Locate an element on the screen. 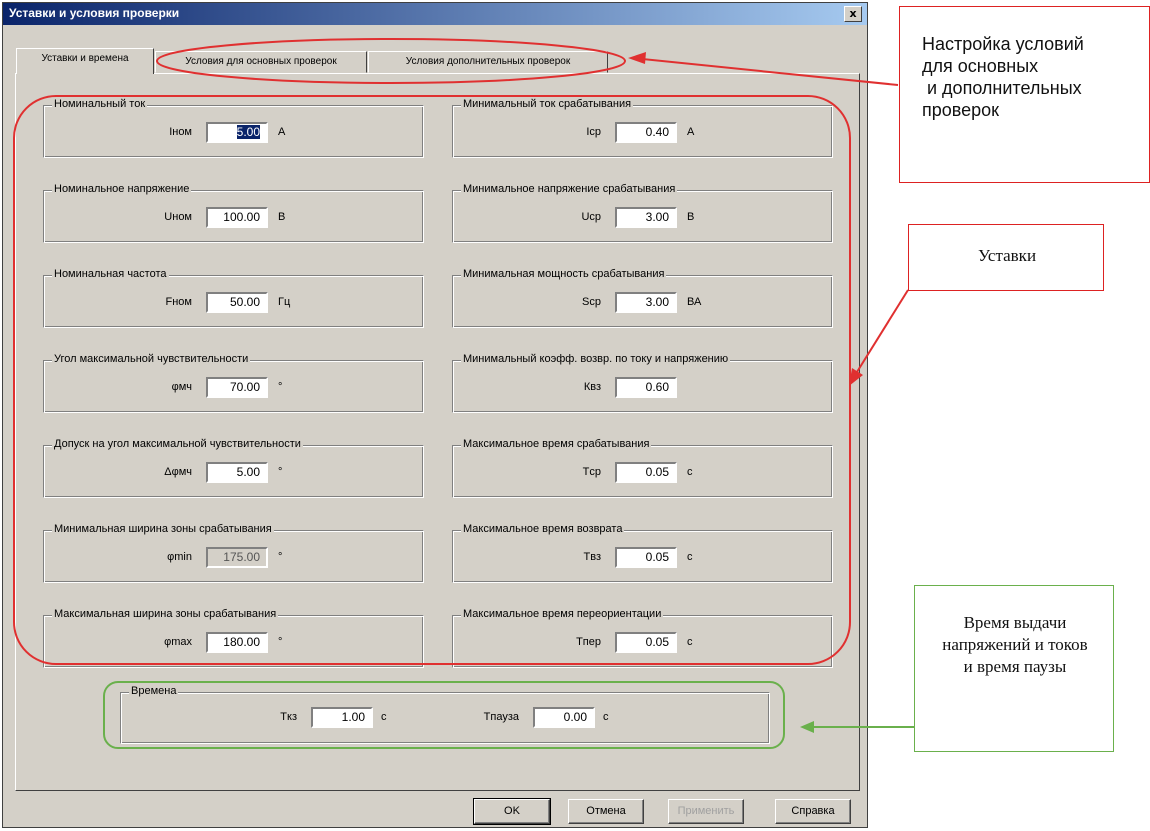  max-zone-width-unit: ° is located at coordinates (280, 642).